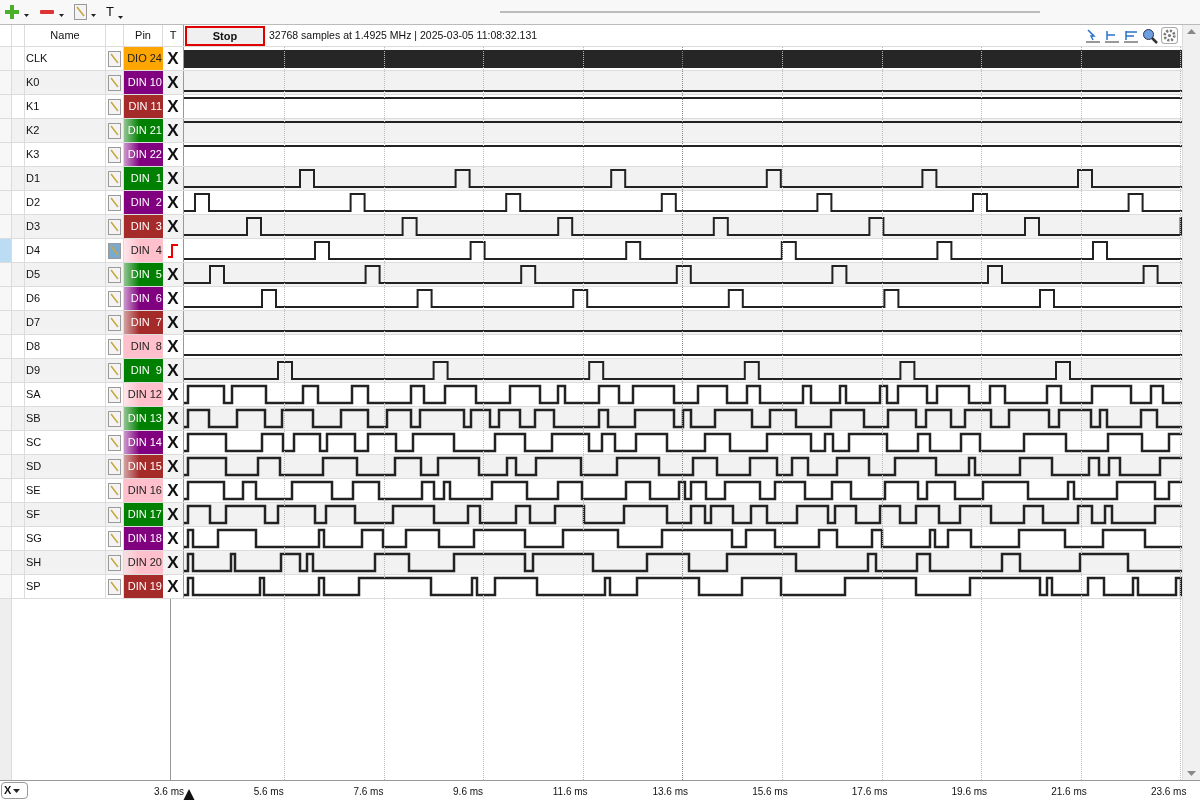 The height and width of the screenshot is (800, 1200). Describe the element at coordinates (33, 155) in the screenshot. I see `signal-name: K3` at that location.